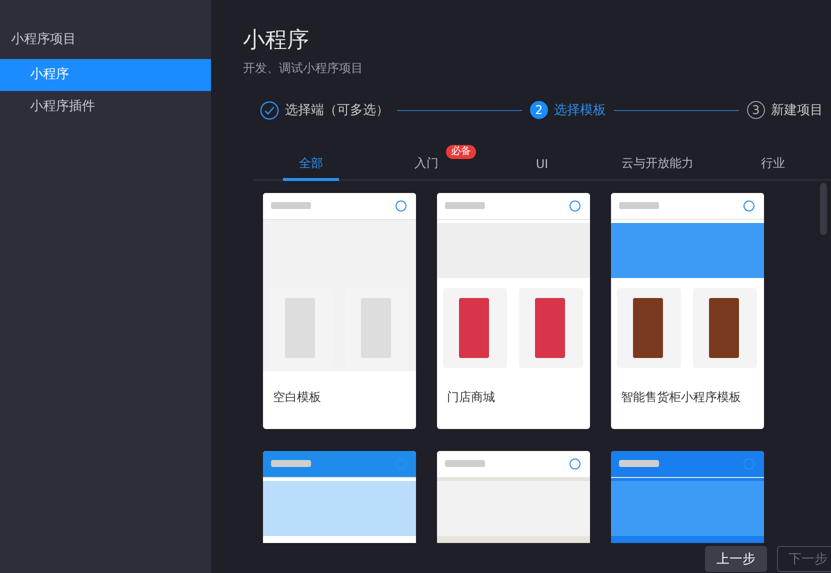 Image resolution: width=831 pixels, height=573 pixels. Describe the element at coordinates (337, 110) in the screenshot. I see `step-label: 选择端（可多选）` at that location.